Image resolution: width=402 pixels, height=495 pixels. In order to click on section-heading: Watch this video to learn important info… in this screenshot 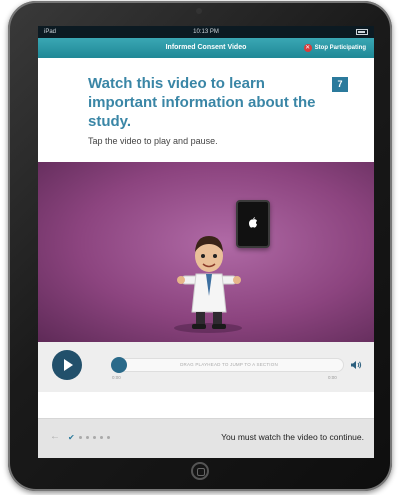, I will do `click(202, 102)`.